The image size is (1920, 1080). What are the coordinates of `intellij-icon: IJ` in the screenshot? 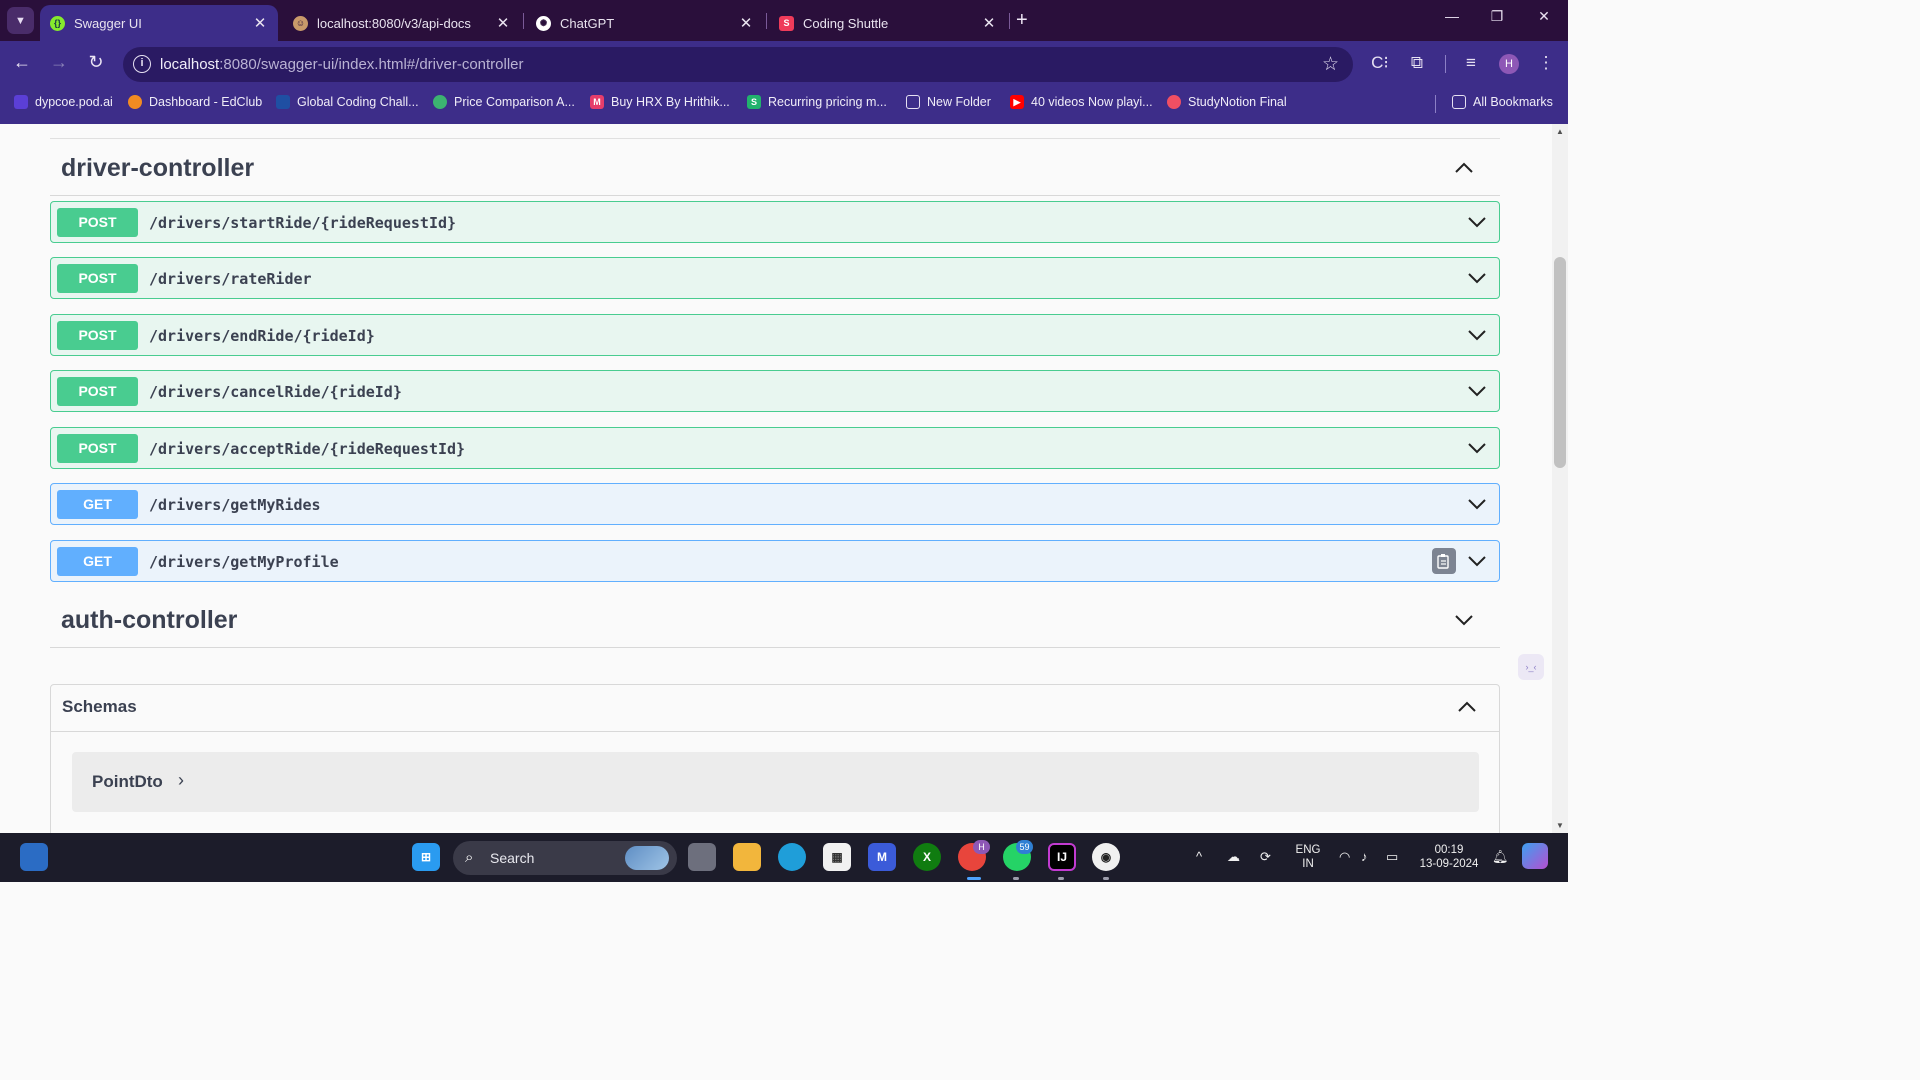 It's located at (1062, 857).